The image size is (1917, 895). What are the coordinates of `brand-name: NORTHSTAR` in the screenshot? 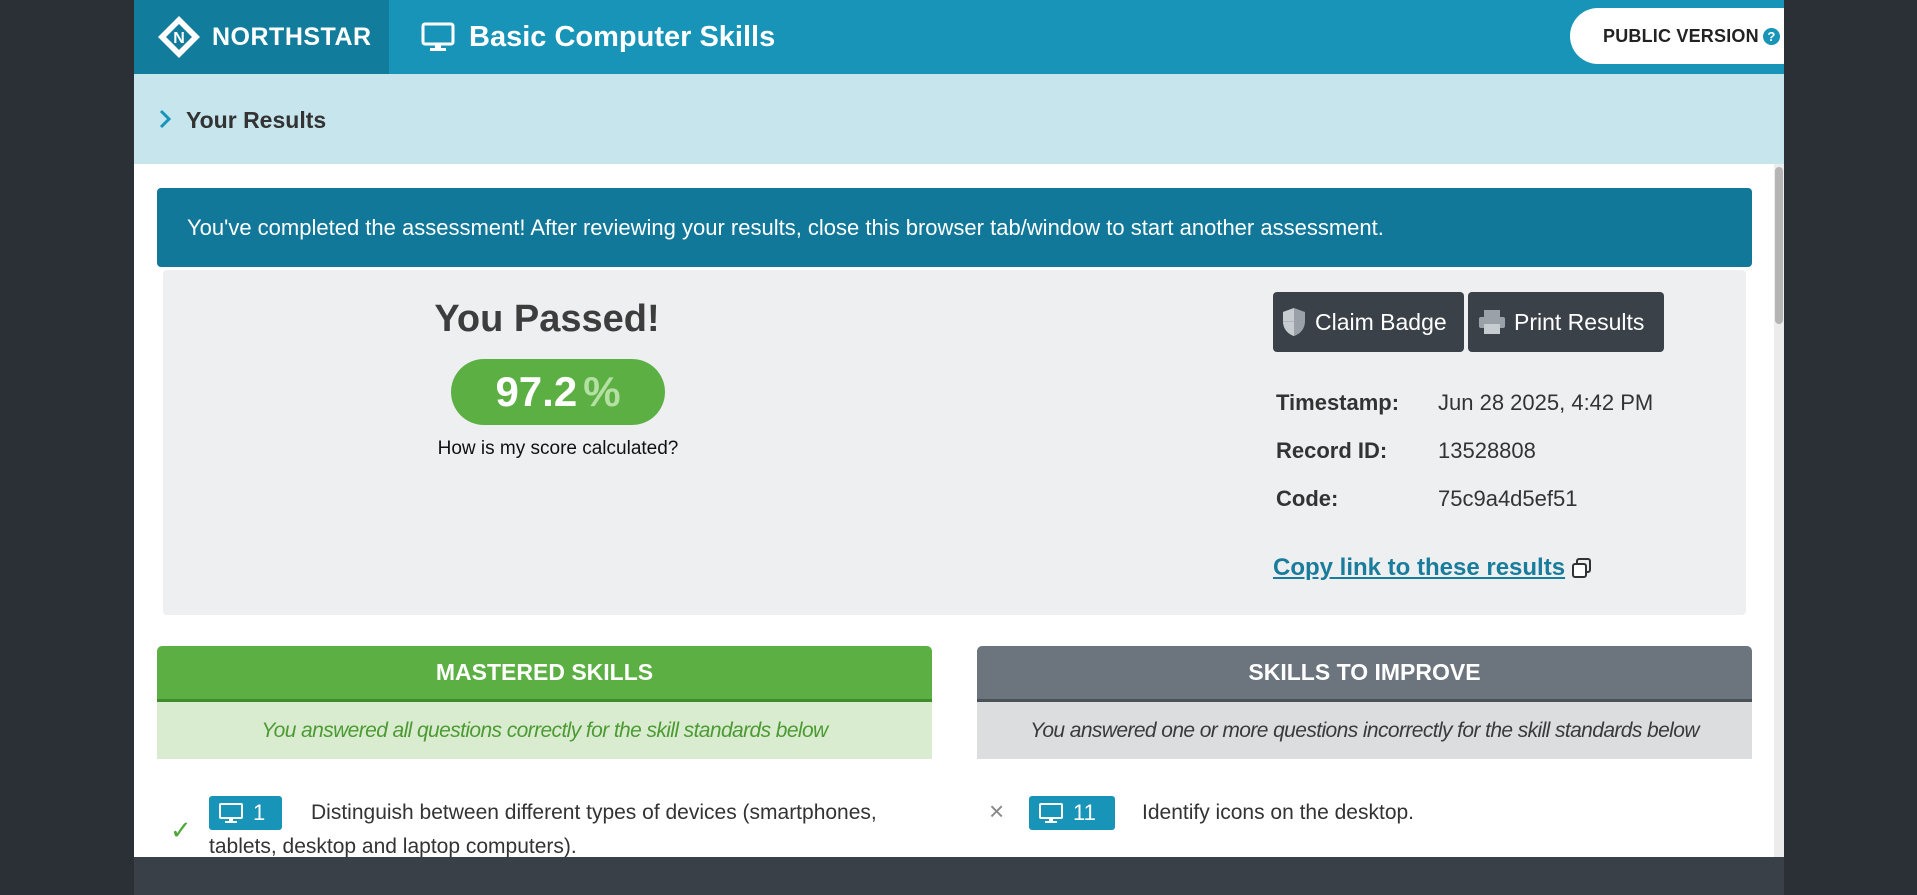 It's located at (292, 36).